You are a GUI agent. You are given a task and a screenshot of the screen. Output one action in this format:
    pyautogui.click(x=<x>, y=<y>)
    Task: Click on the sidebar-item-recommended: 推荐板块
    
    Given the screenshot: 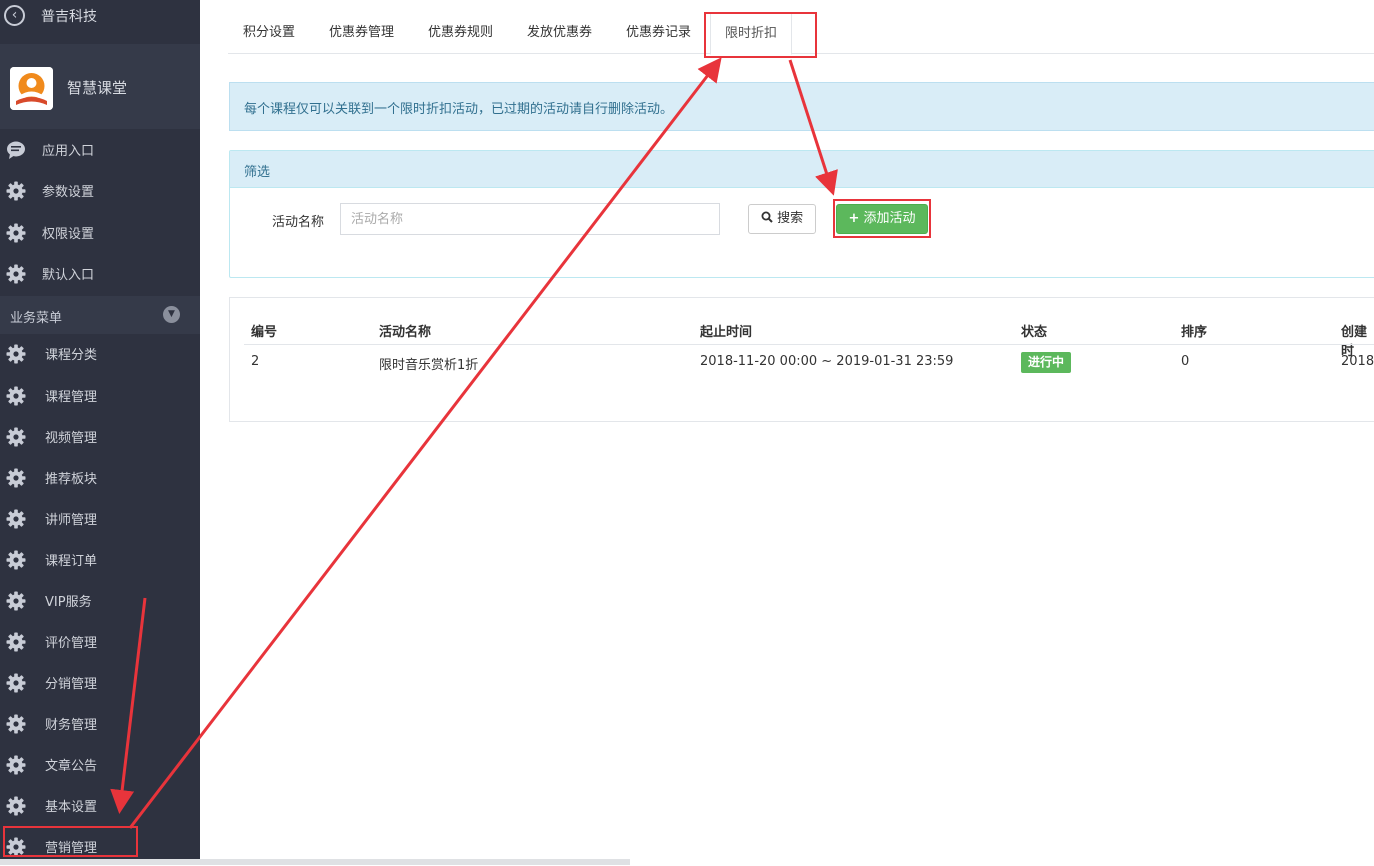 What is the action you would take?
    pyautogui.click(x=100, y=477)
    